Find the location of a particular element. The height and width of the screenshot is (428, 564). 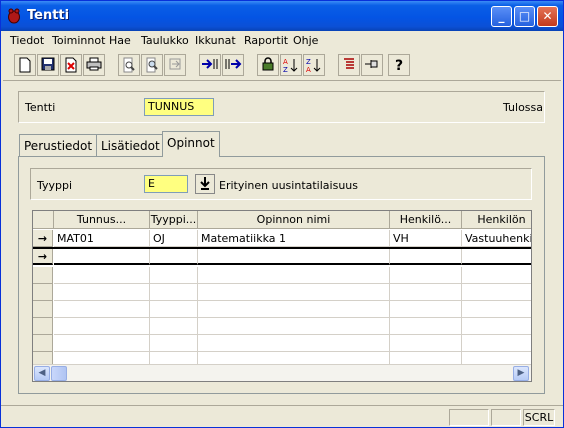

sort-descending-icon: ZA is located at coordinates (314, 65).